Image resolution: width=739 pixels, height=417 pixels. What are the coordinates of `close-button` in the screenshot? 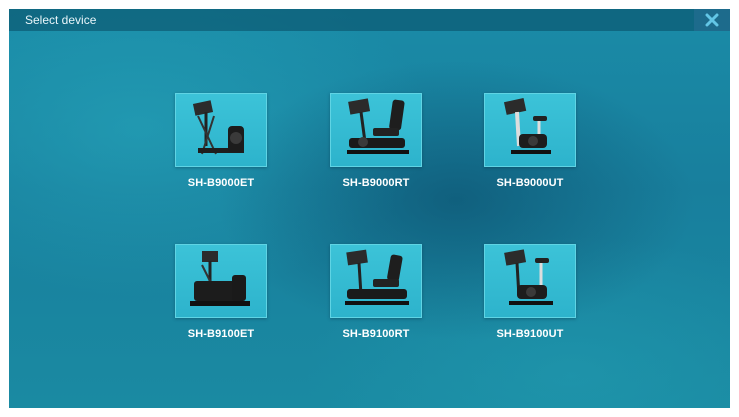 It's located at (712, 20).